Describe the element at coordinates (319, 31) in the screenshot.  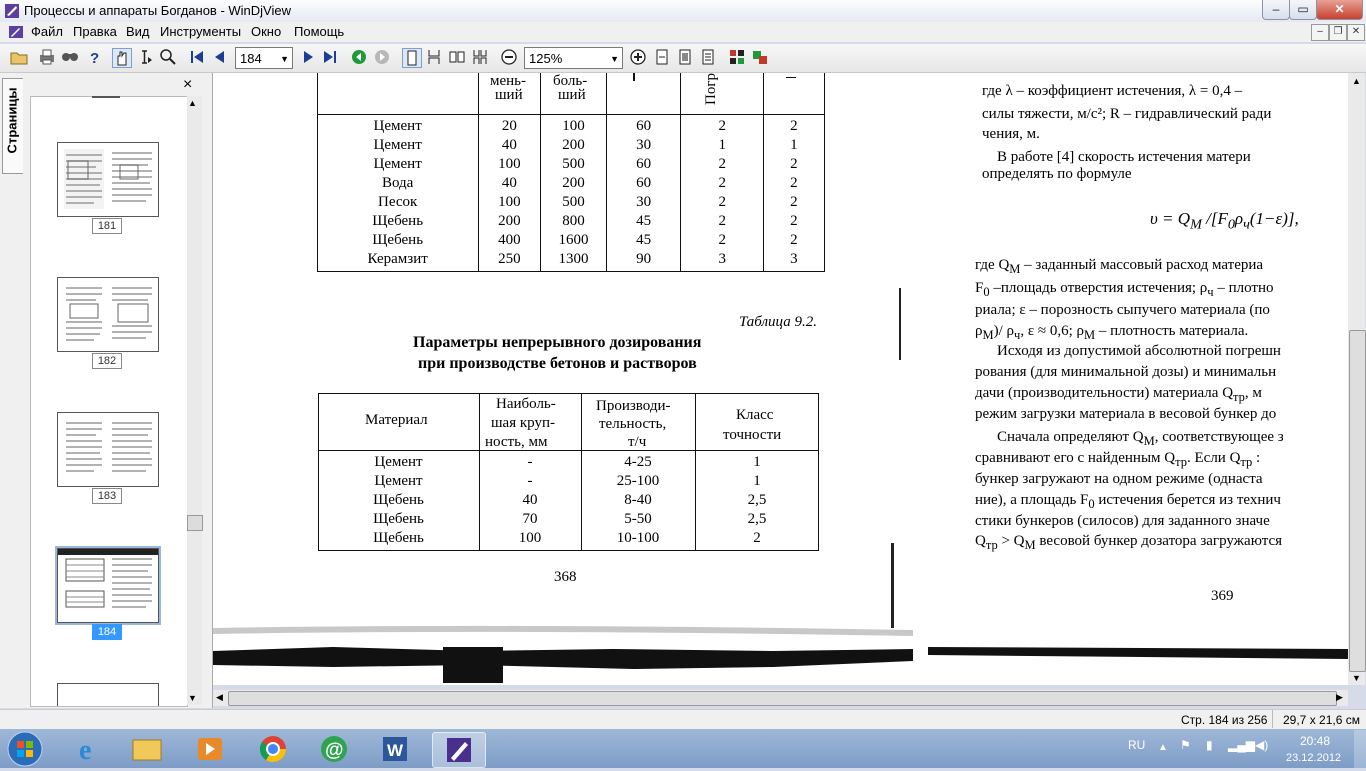
I see `menu-help: Помощь` at that location.